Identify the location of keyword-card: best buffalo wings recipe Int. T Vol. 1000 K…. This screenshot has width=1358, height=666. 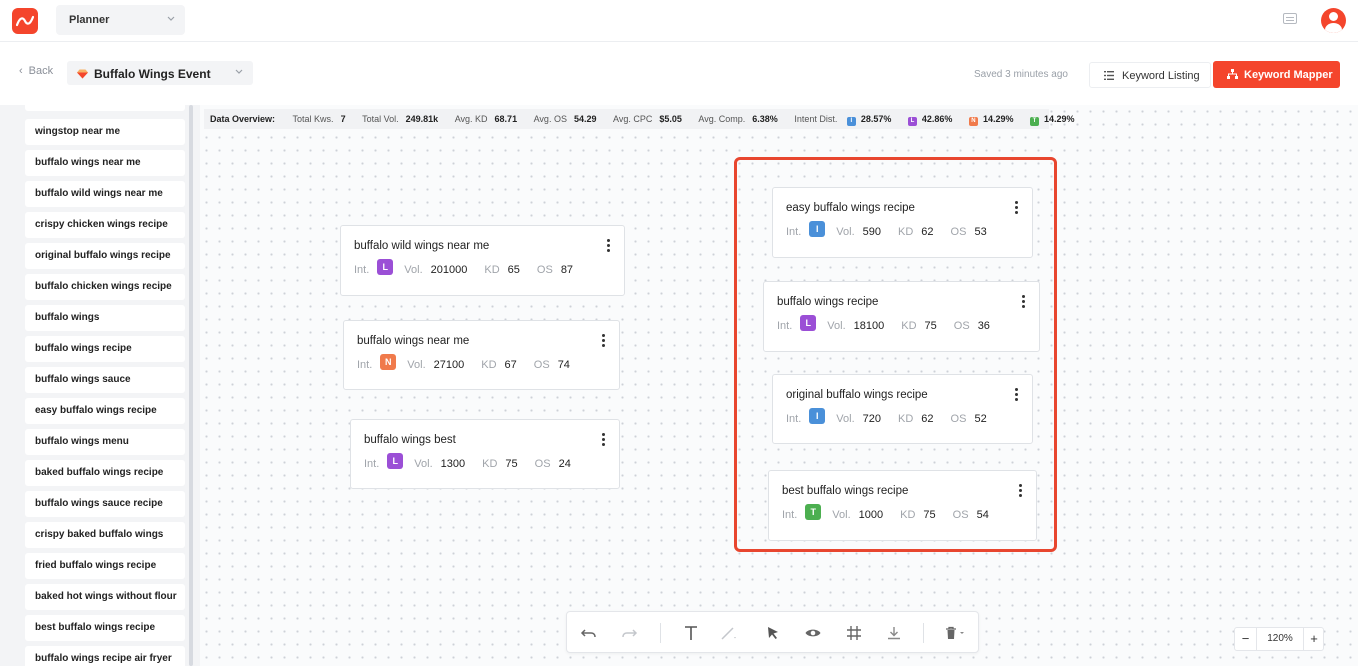
(902, 505).